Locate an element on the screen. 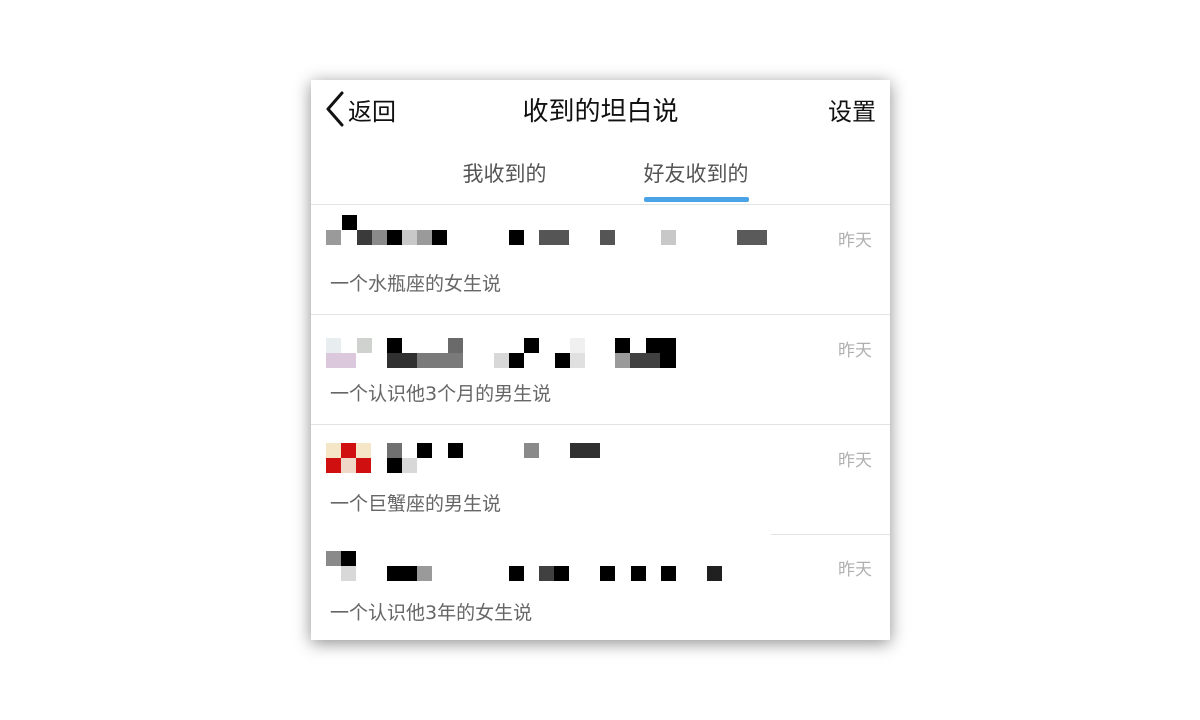 The image size is (1200, 720). list-item: 昨天 一个巨蟹座的男生说 is located at coordinates (600, 480).